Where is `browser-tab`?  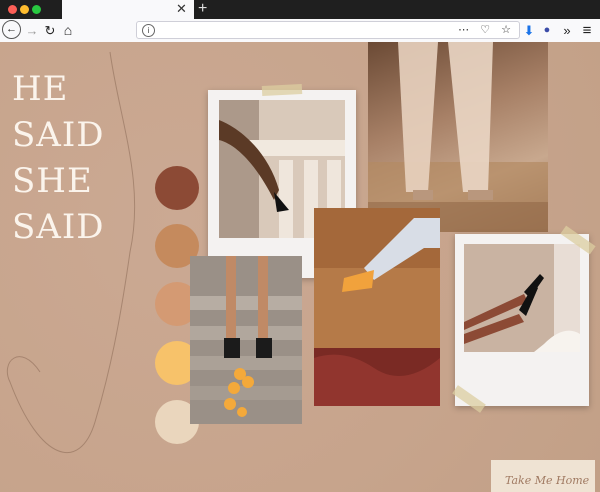 browser-tab is located at coordinates (128, 9).